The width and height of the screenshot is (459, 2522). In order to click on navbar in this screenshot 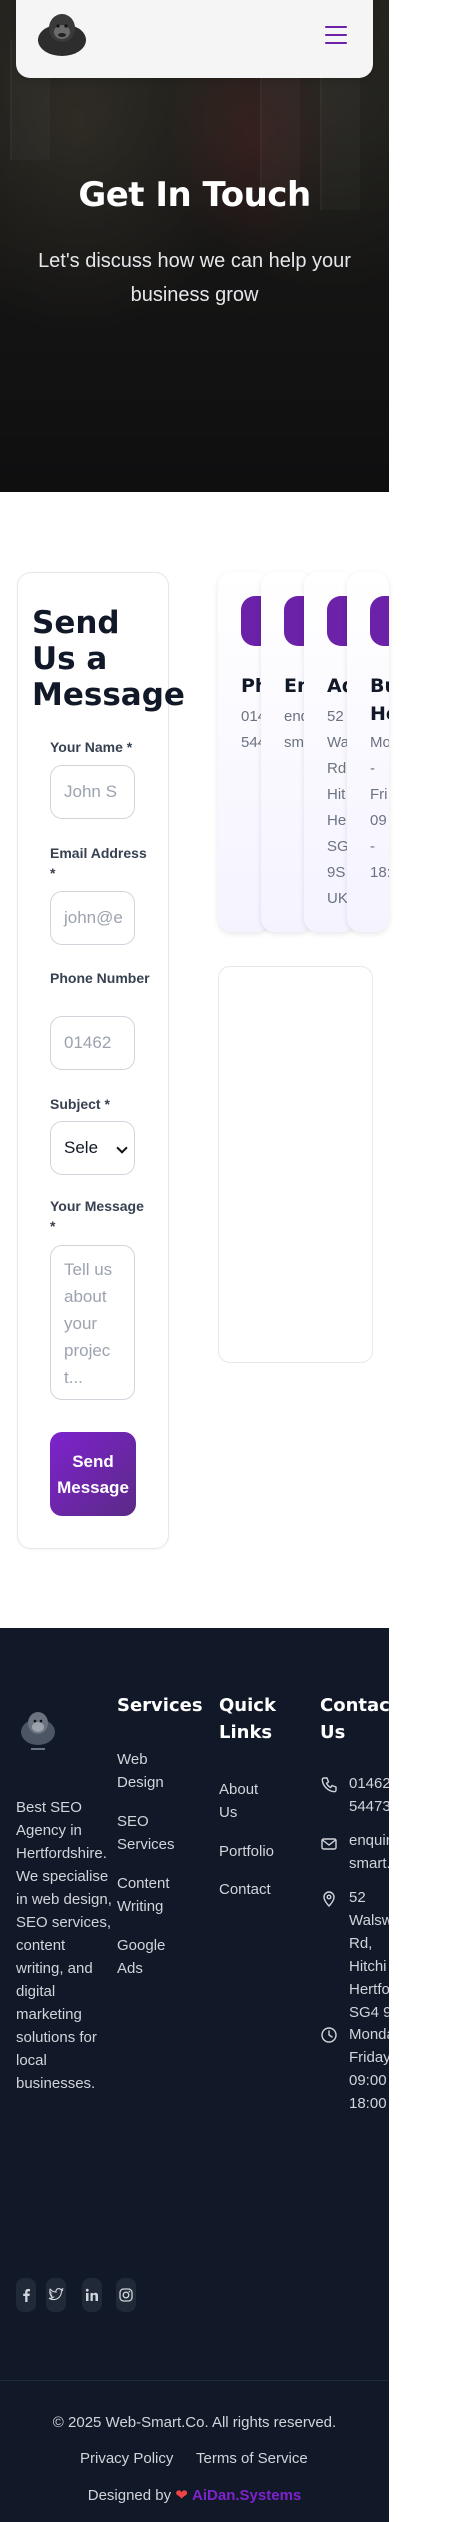, I will do `click(194, 39)`.